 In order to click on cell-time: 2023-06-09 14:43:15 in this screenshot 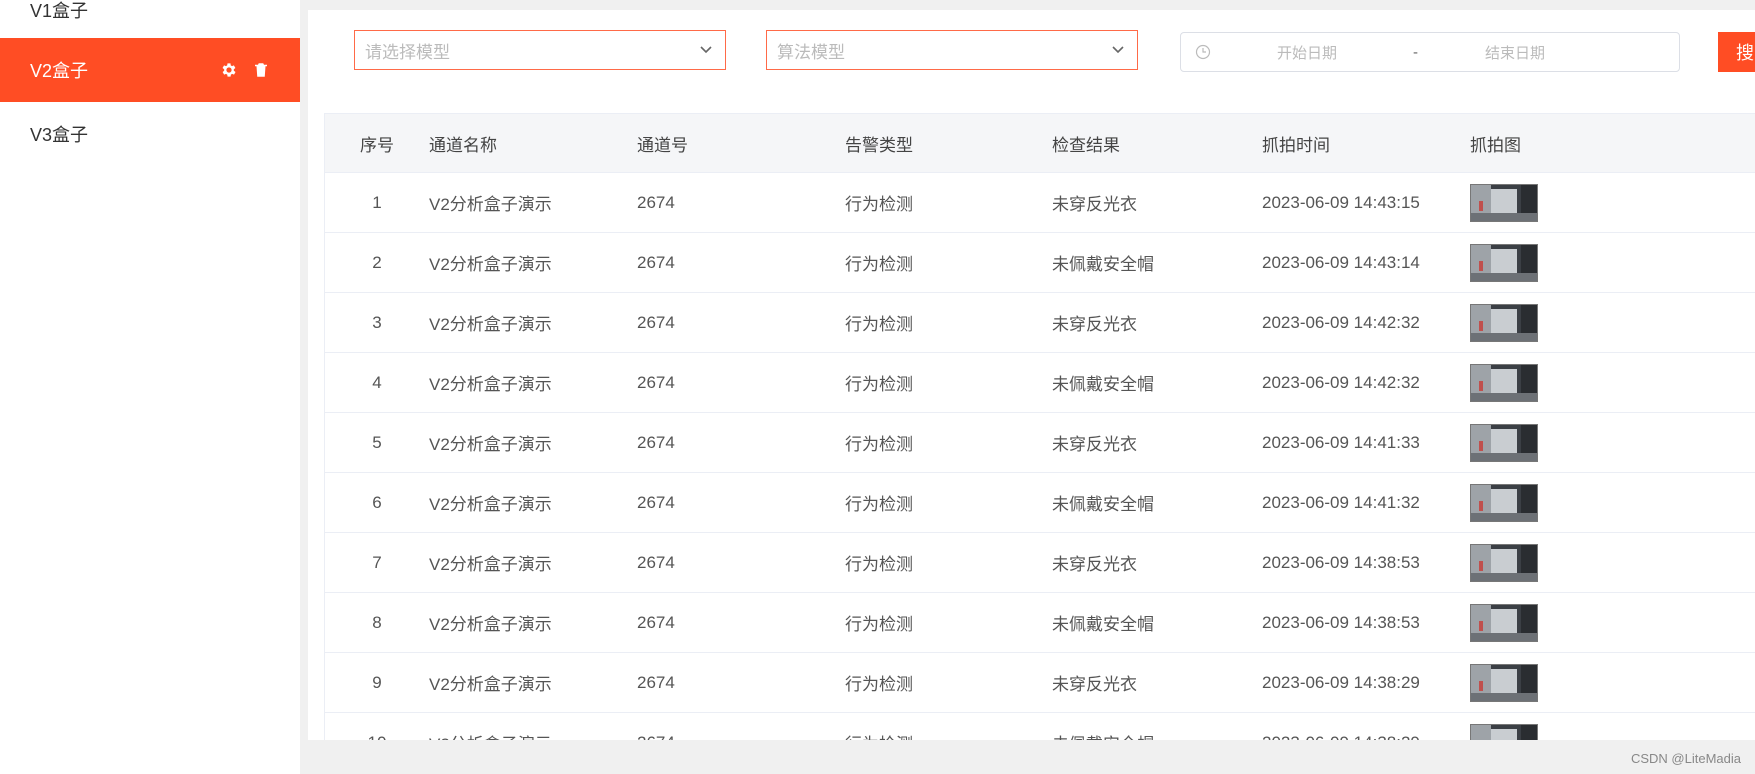, I will do `click(1341, 202)`.